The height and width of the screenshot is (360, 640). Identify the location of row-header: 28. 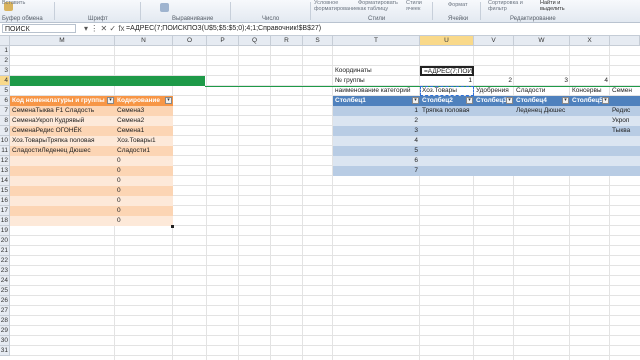
(5, 321).